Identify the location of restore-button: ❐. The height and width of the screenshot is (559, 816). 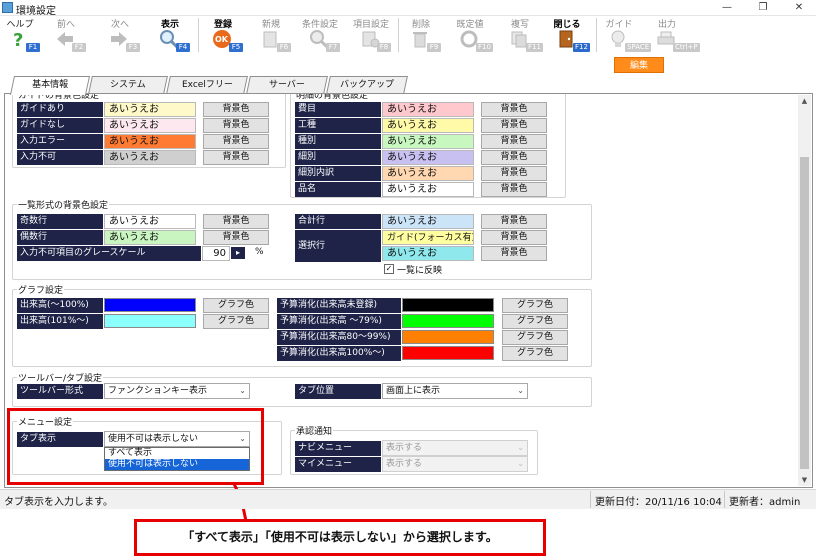
(763, 8).